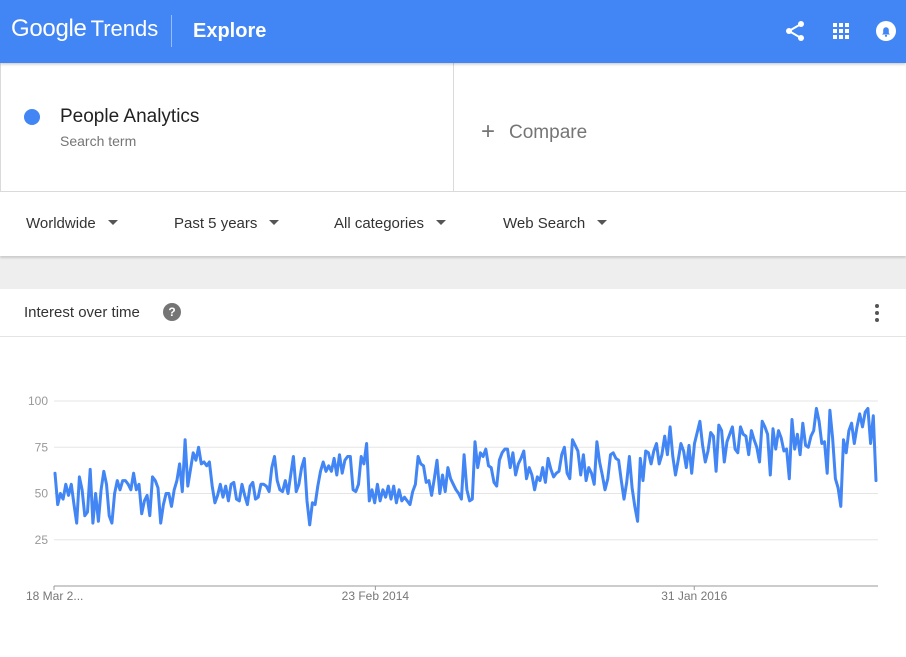  I want to click on search-term-name: People Analytics, so click(129, 117).